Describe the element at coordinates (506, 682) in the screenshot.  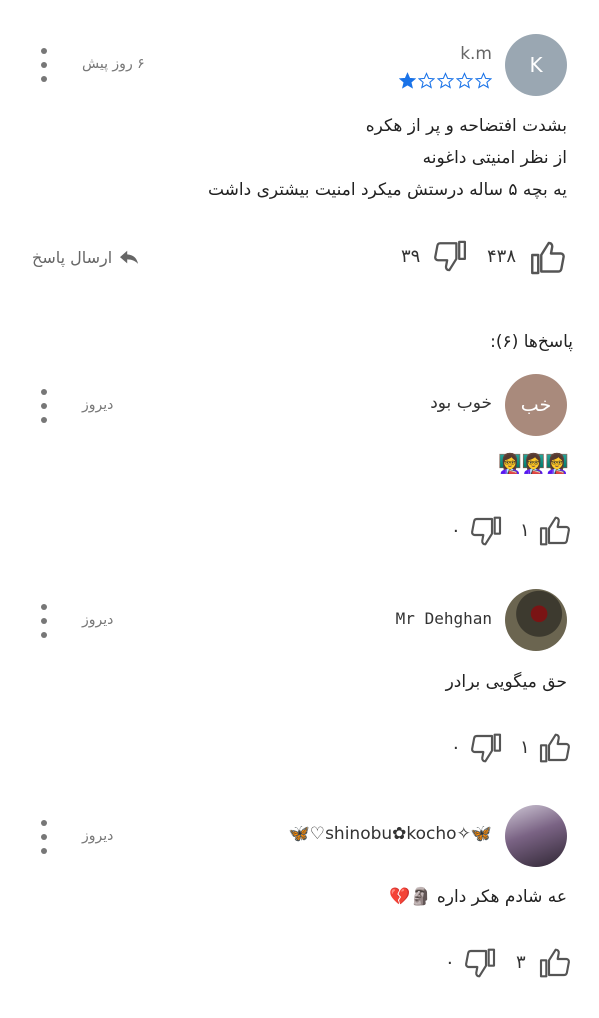
I see `reply-text: حق میگویی برادر` at that location.